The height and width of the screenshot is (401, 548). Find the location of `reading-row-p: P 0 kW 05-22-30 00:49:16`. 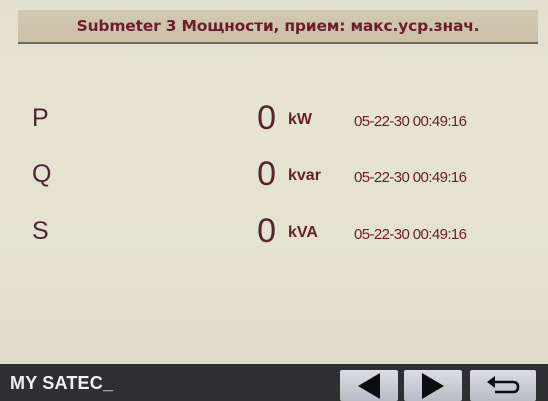

reading-row-p: P 0 kW 05-22-30 00:49:16 is located at coordinates (274, 120).